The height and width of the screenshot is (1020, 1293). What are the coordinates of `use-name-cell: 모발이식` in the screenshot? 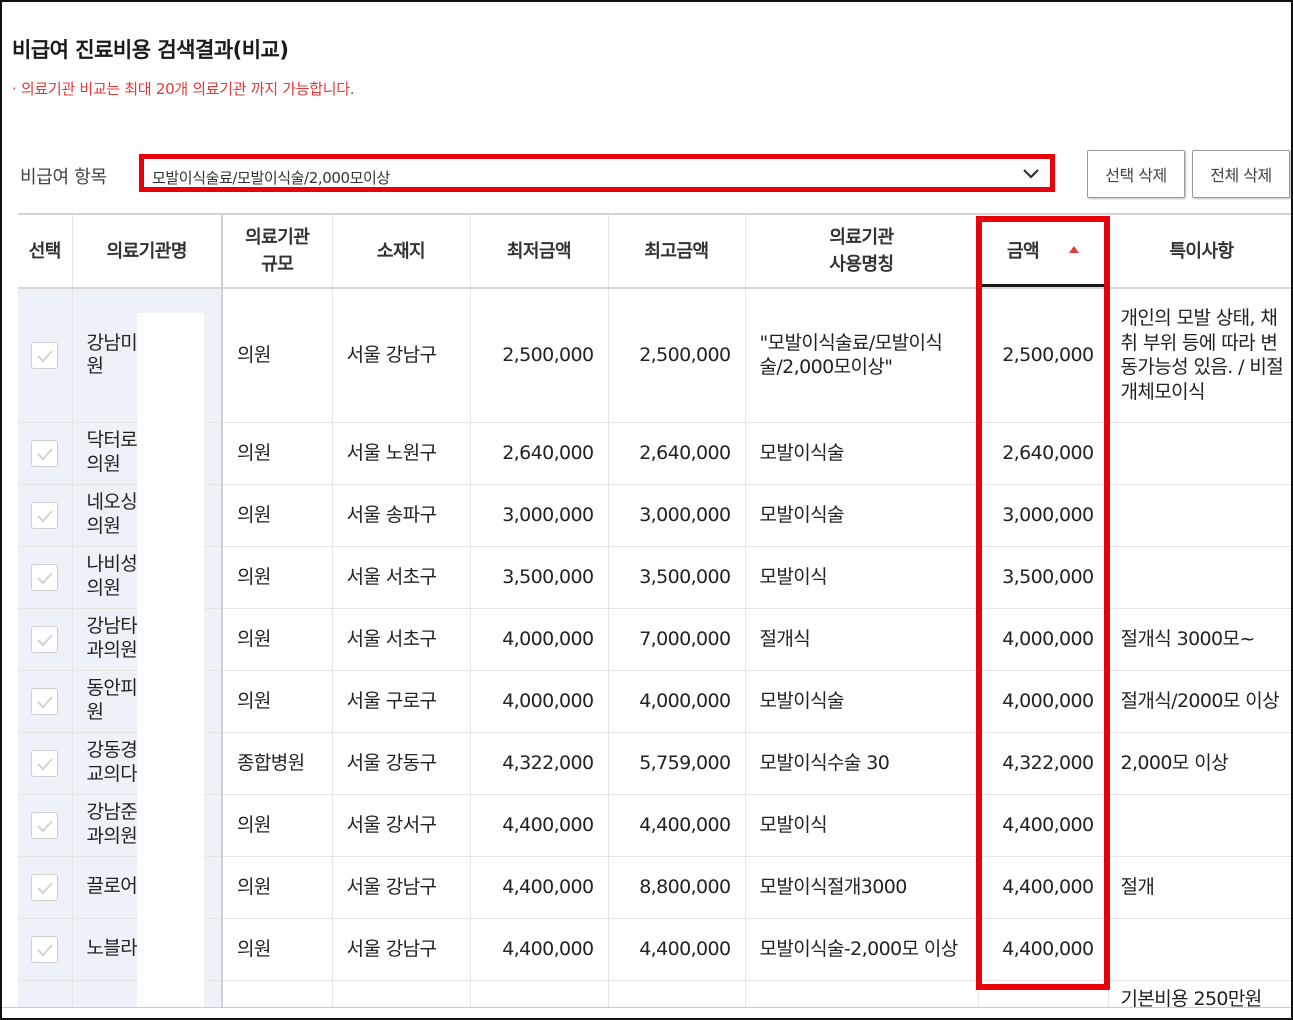 It's located at (862, 825).